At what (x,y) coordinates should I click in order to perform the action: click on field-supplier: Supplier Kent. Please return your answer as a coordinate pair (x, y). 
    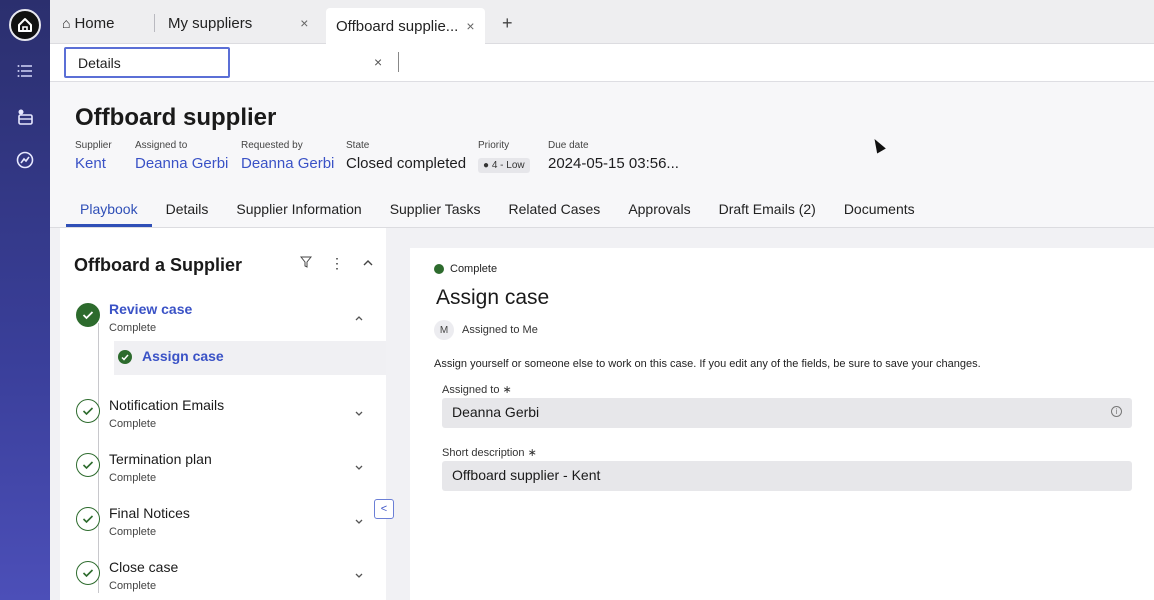
    Looking at the image, I should click on (93, 156).